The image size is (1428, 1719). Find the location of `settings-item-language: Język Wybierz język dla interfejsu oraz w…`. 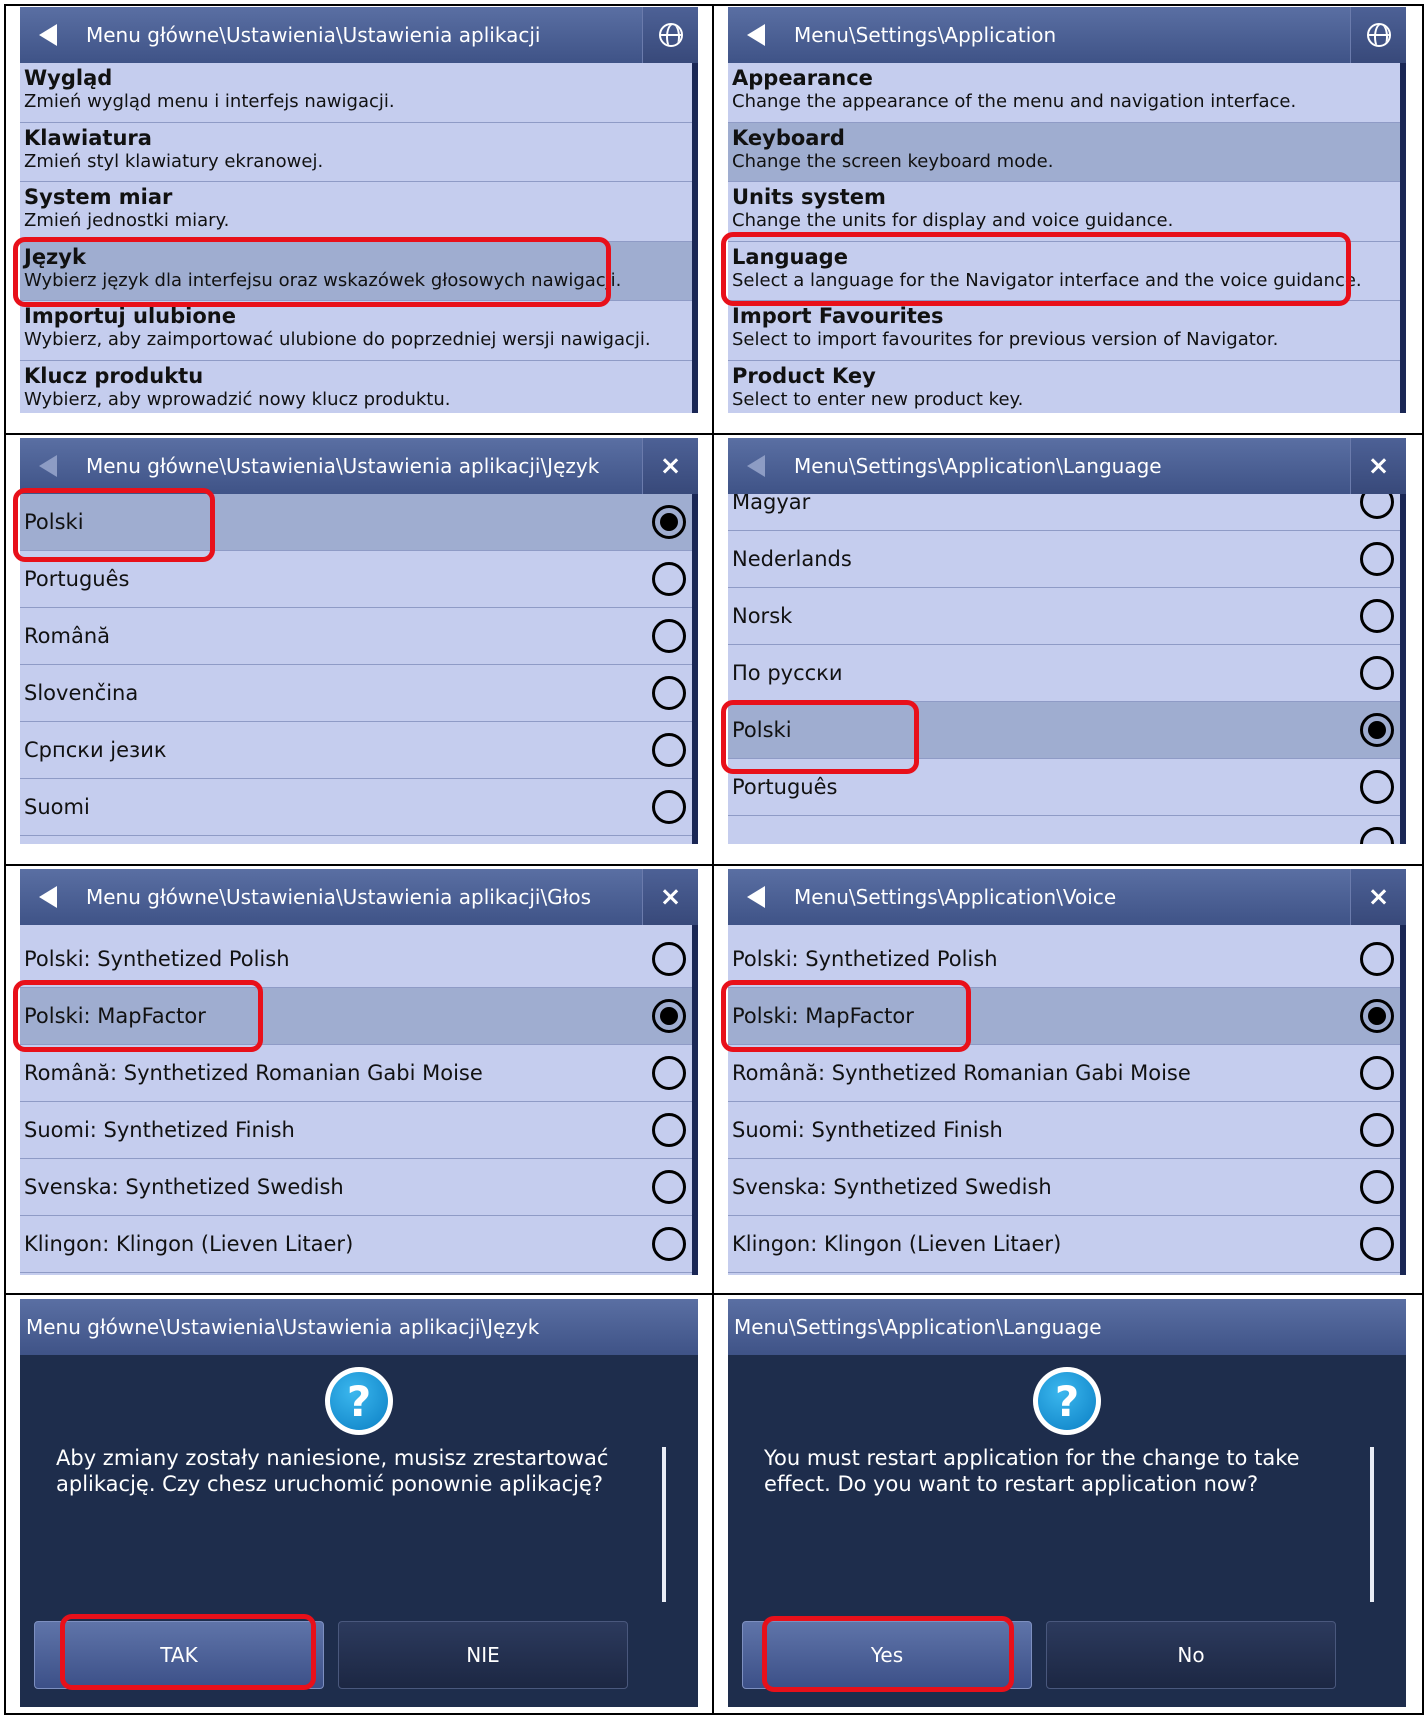

settings-item-language: Język Wybierz język dla interfejsu oraz w… is located at coordinates (356, 271).